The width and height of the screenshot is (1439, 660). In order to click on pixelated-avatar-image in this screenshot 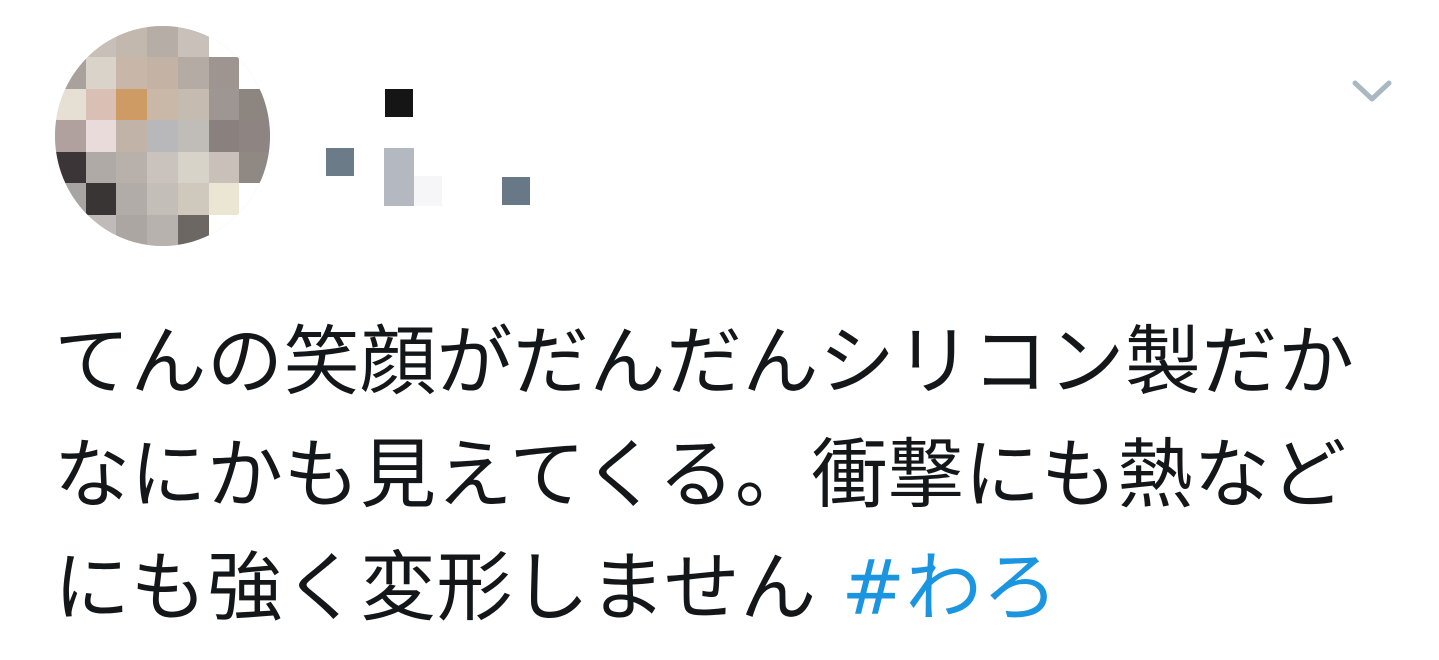, I will do `click(162, 136)`.